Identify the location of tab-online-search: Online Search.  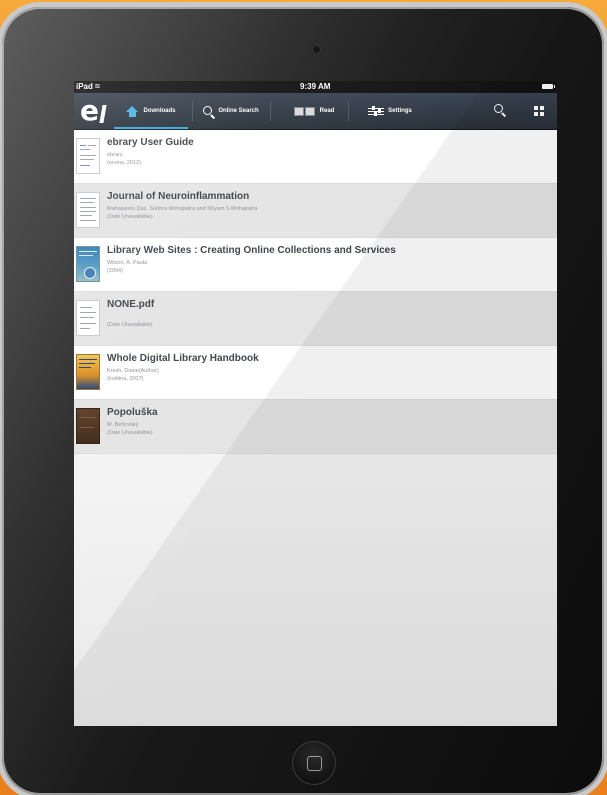
(231, 111).